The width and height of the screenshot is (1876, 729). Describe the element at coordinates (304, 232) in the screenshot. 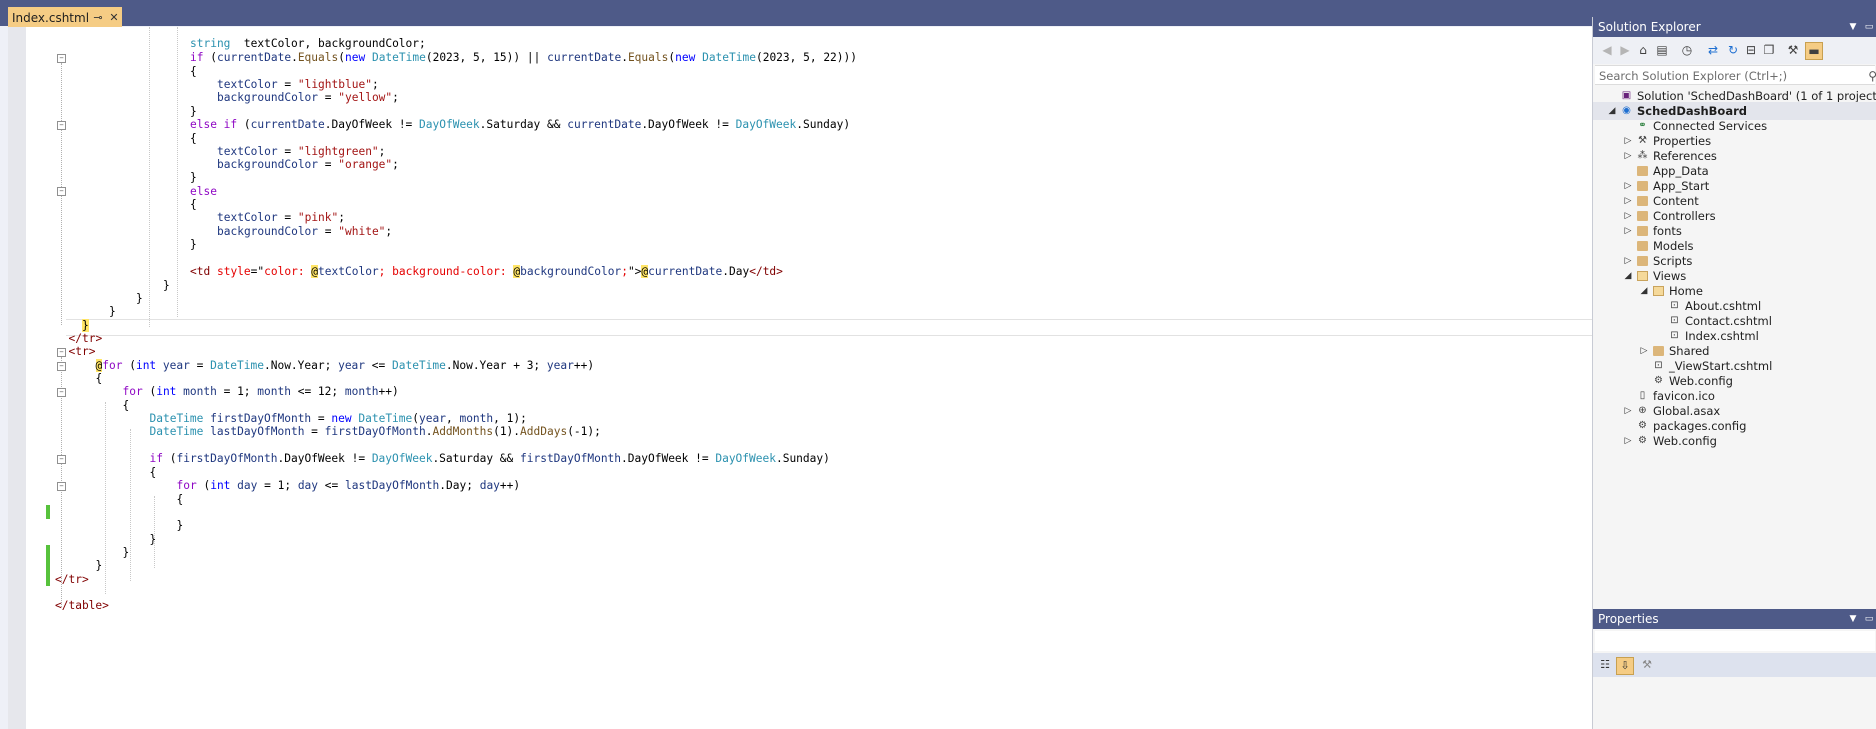

I see `code-line: backgroundColor = "white";` at that location.